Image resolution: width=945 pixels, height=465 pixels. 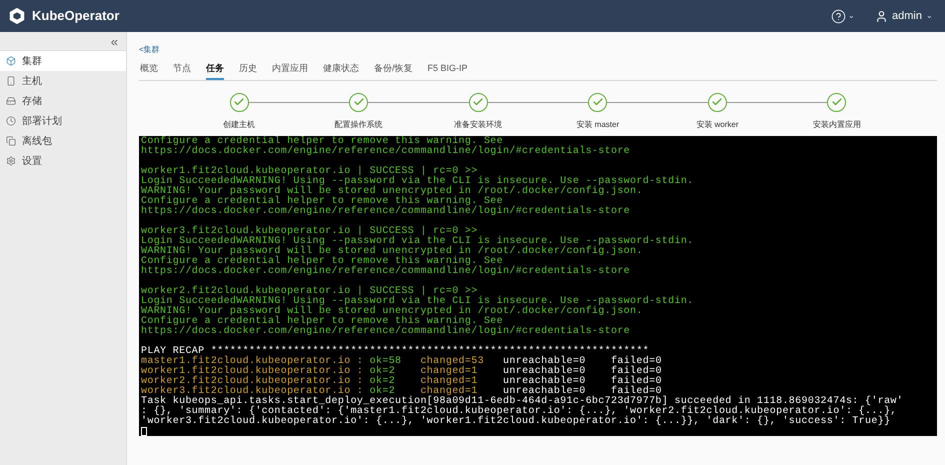 I want to click on tab: 任务, so click(x=215, y=70).